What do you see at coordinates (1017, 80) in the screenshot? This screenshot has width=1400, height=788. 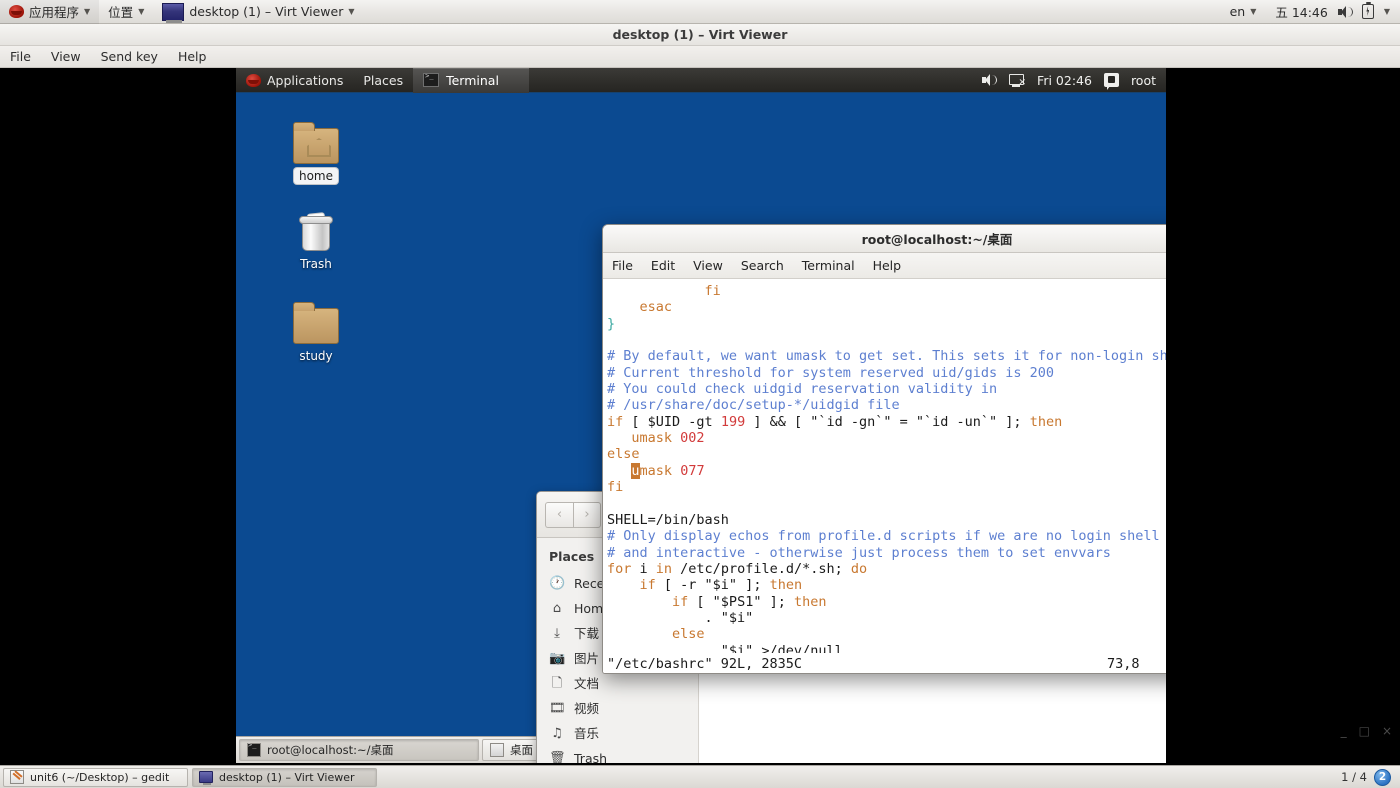 I see `network-disconnected-icon: ✕` at bounding box center [1017, 80].